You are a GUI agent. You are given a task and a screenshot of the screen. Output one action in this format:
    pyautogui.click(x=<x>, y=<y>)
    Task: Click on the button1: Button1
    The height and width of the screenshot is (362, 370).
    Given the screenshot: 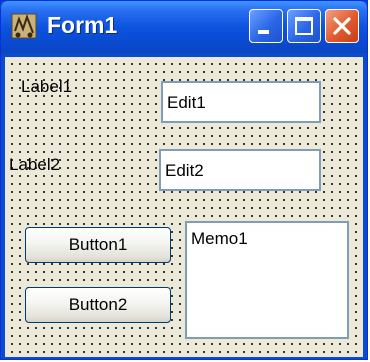 What is the action you would take?
    pyautogui.click(x=98, y=245)
    